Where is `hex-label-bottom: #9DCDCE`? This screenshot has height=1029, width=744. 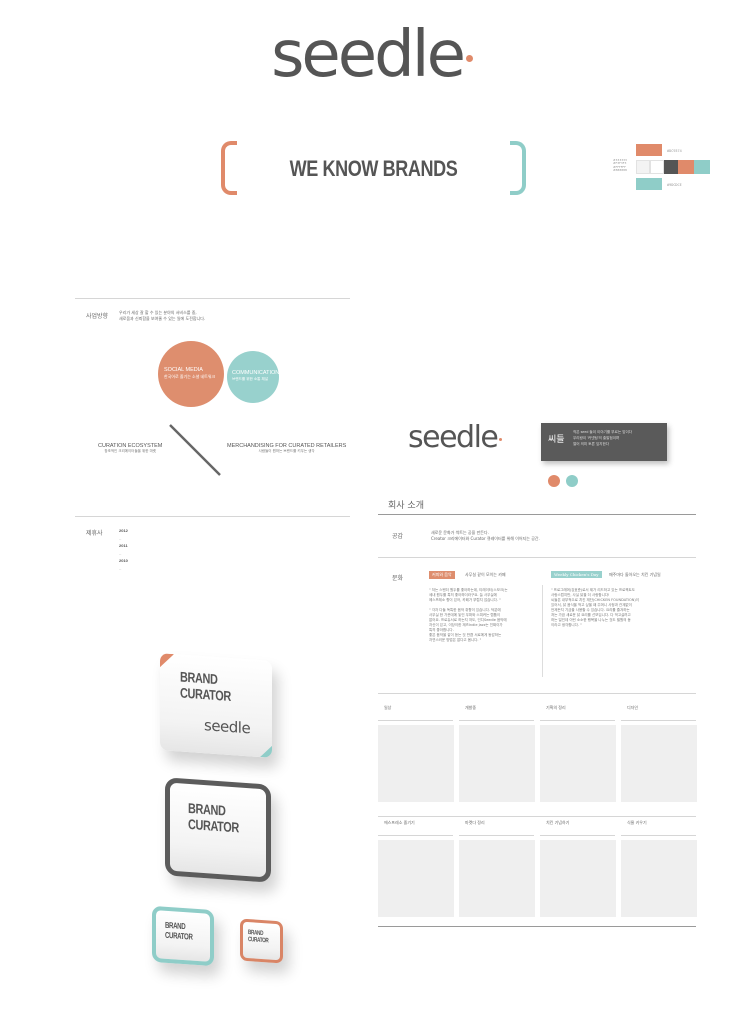 hex-label-bottom: #9DCDCE is located at coordinates (674, 185).